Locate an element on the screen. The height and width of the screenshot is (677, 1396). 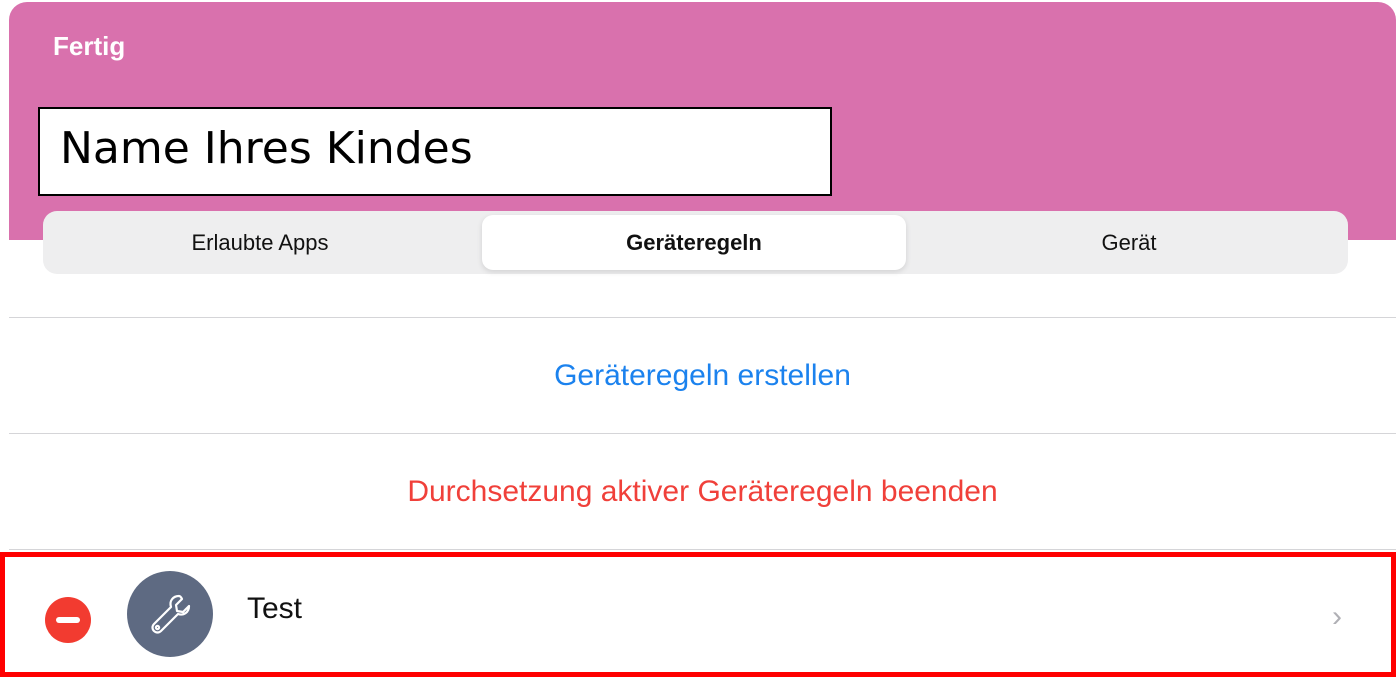
child-name-box: Name Ihres Kindes is located at coordinates (435, 151).